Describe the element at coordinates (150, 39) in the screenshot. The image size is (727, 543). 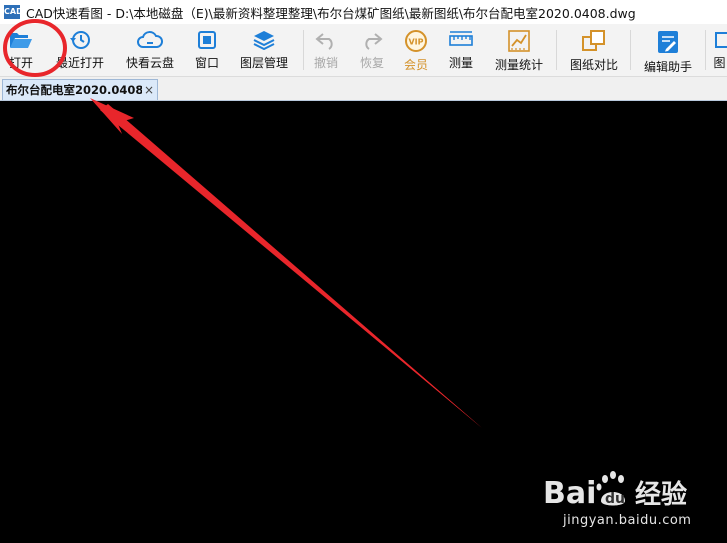
I see `cloud-icon` at that location.